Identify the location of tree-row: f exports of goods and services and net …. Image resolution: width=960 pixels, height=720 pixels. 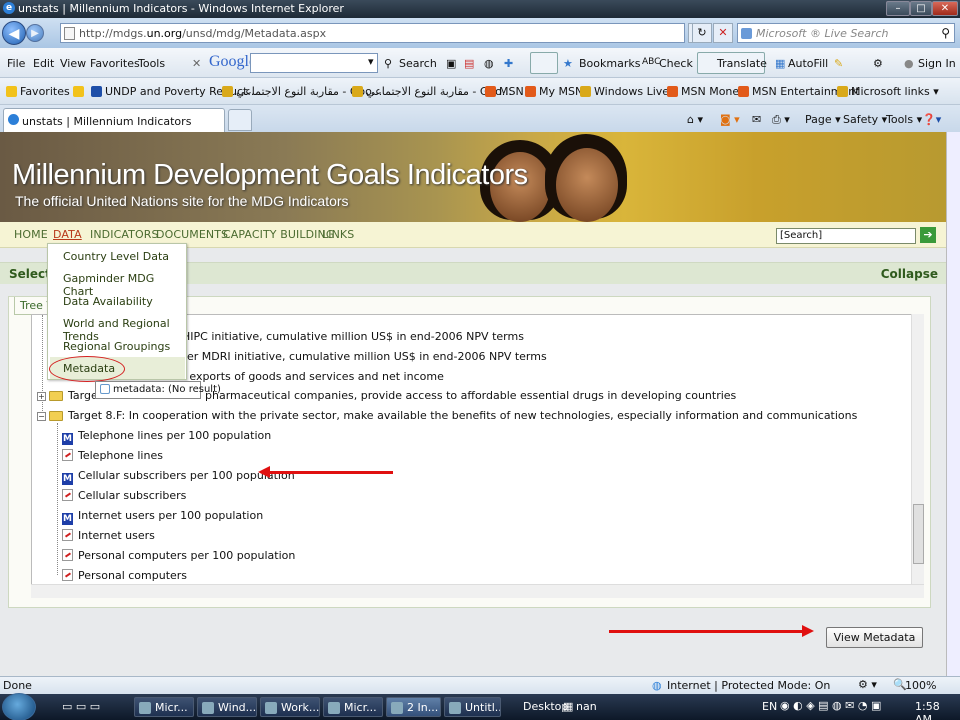
(313, 376).